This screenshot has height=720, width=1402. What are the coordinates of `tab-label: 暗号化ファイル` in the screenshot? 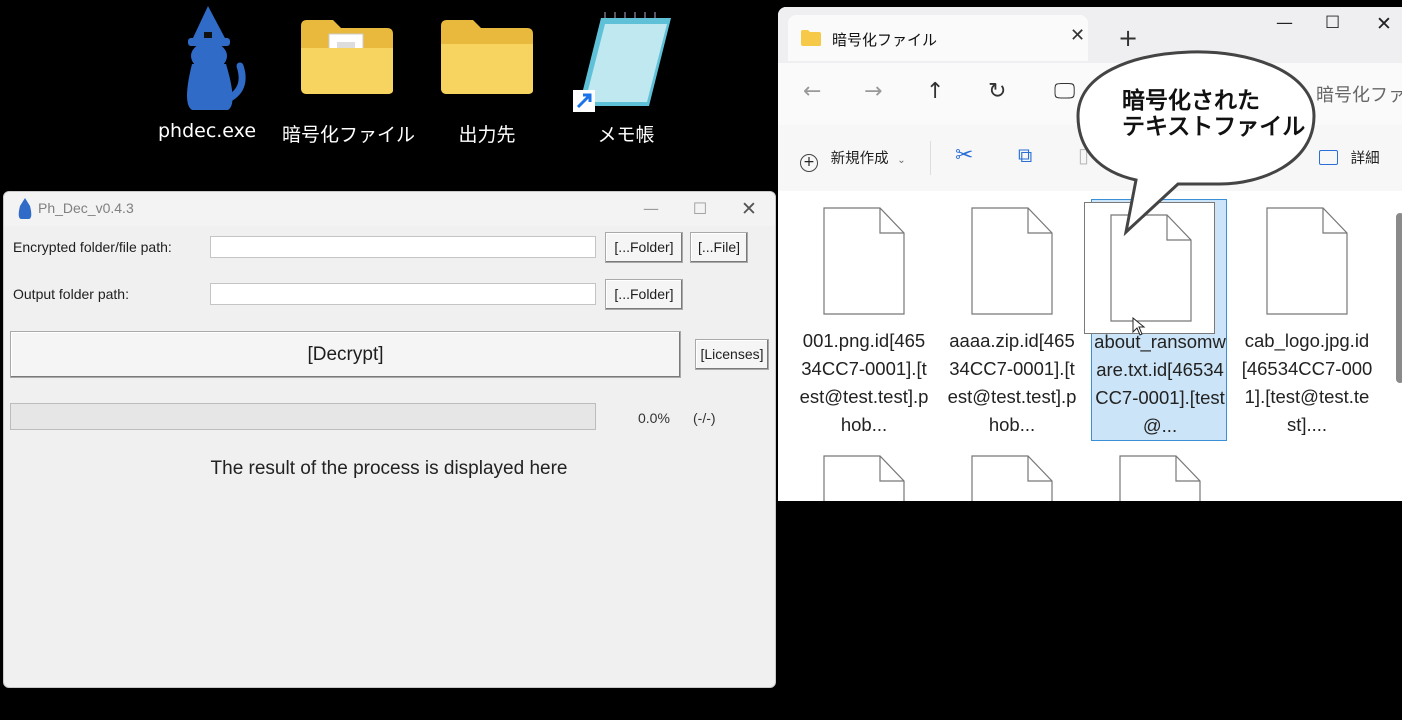 It's located at (885, 40).